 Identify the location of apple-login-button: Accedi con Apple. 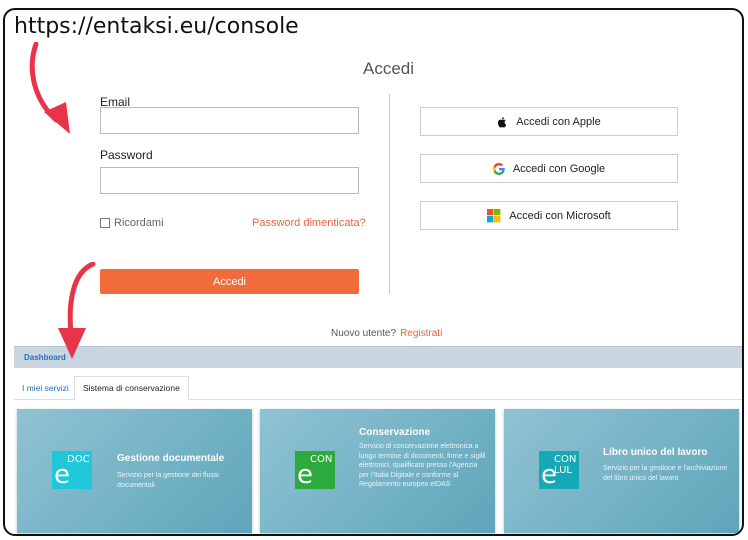
(549, 121).